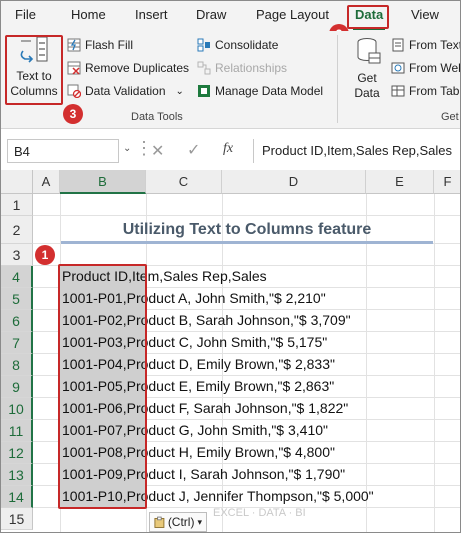 This screenshot has height=533, width=461. I want to click on data-tab-highlight, so click(368, 17).